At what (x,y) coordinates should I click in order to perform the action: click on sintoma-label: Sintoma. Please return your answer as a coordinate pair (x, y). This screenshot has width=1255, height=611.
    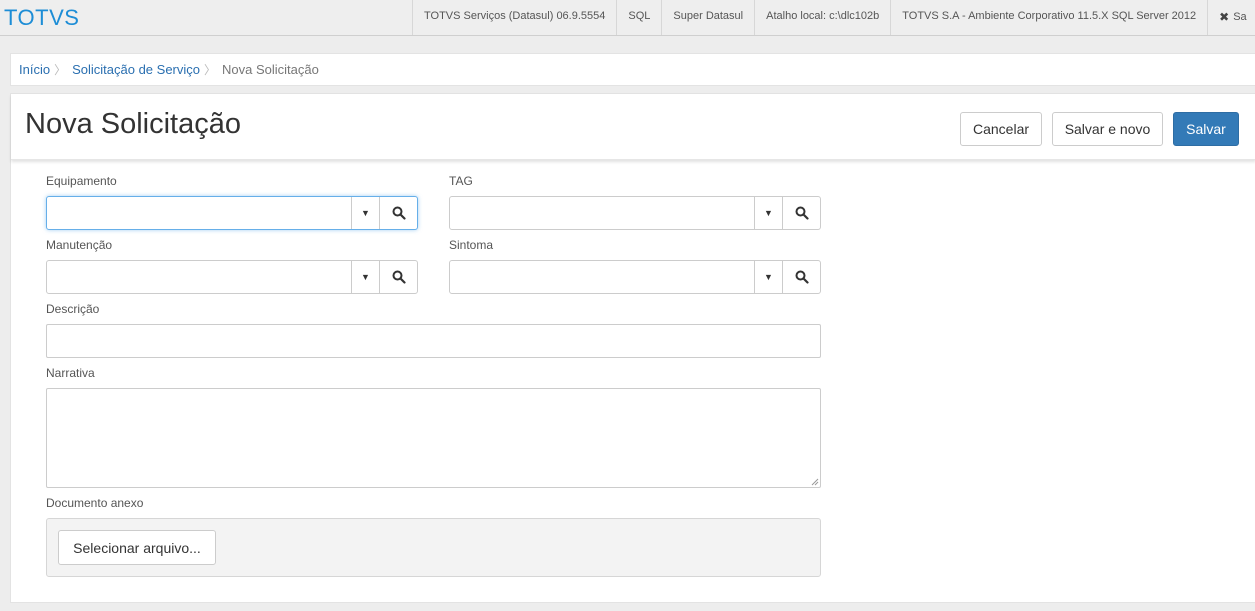
    Looking at the image, I should click on (471, 245).